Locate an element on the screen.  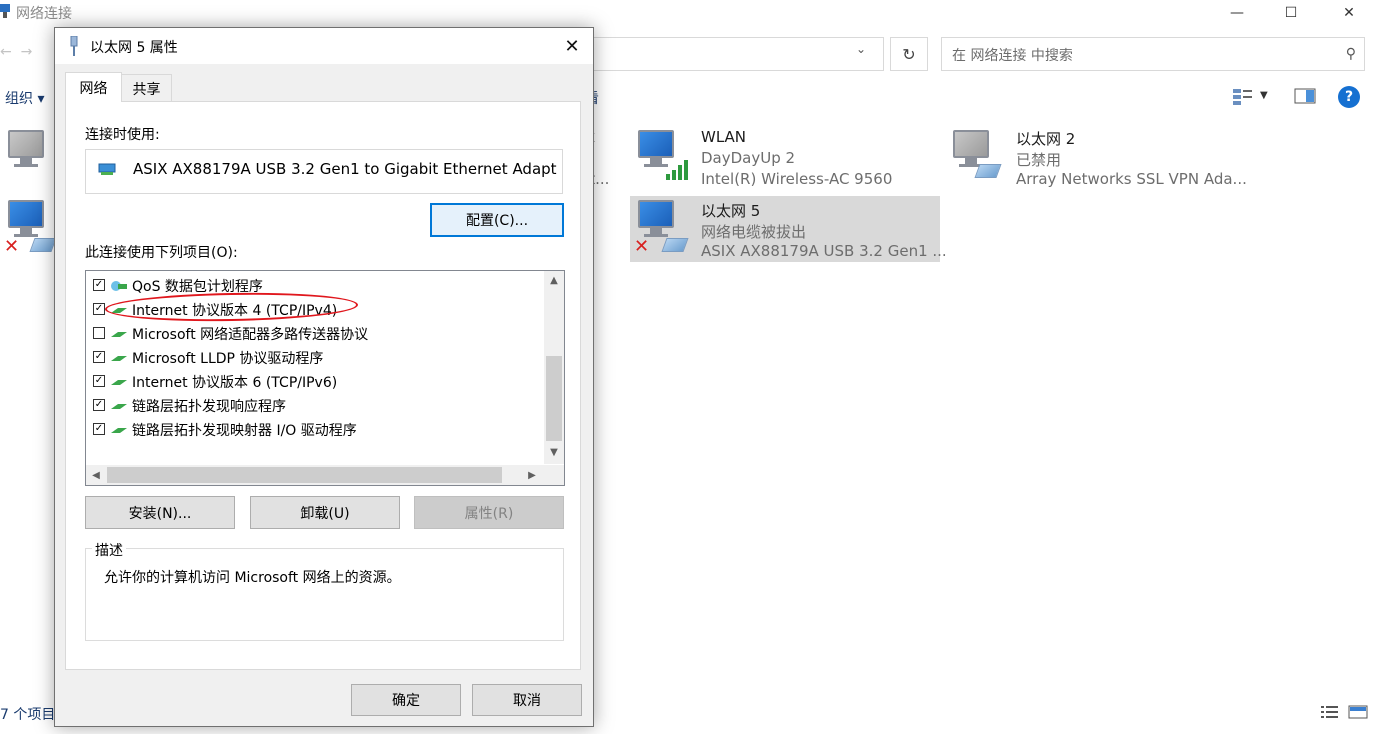
scroll-thumb is located at coordinates (554, 398).